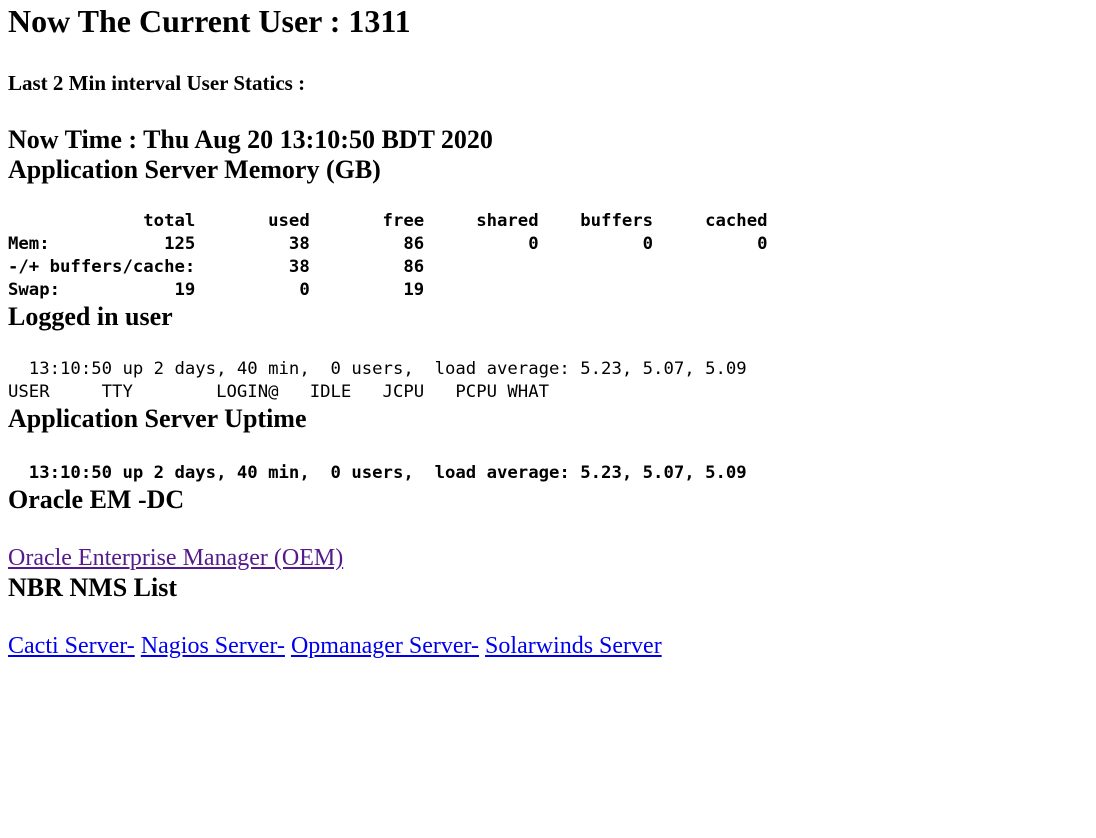 This screenshot has width=1096, height=838. I want to click on oracle-em-heading: Oracle EM -DC, so click(96, 499).